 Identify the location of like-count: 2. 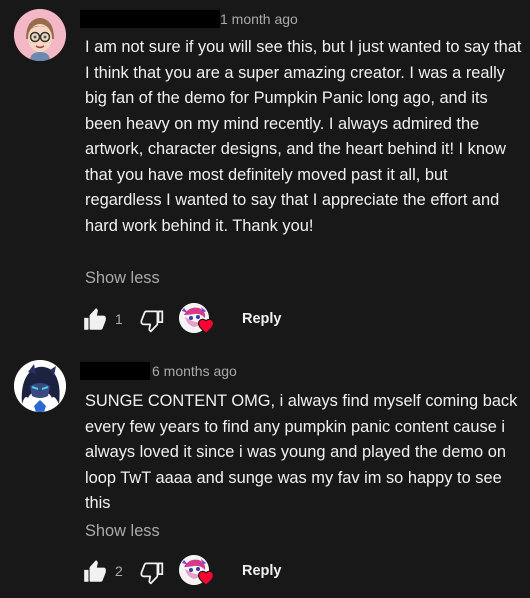
(119, 571).